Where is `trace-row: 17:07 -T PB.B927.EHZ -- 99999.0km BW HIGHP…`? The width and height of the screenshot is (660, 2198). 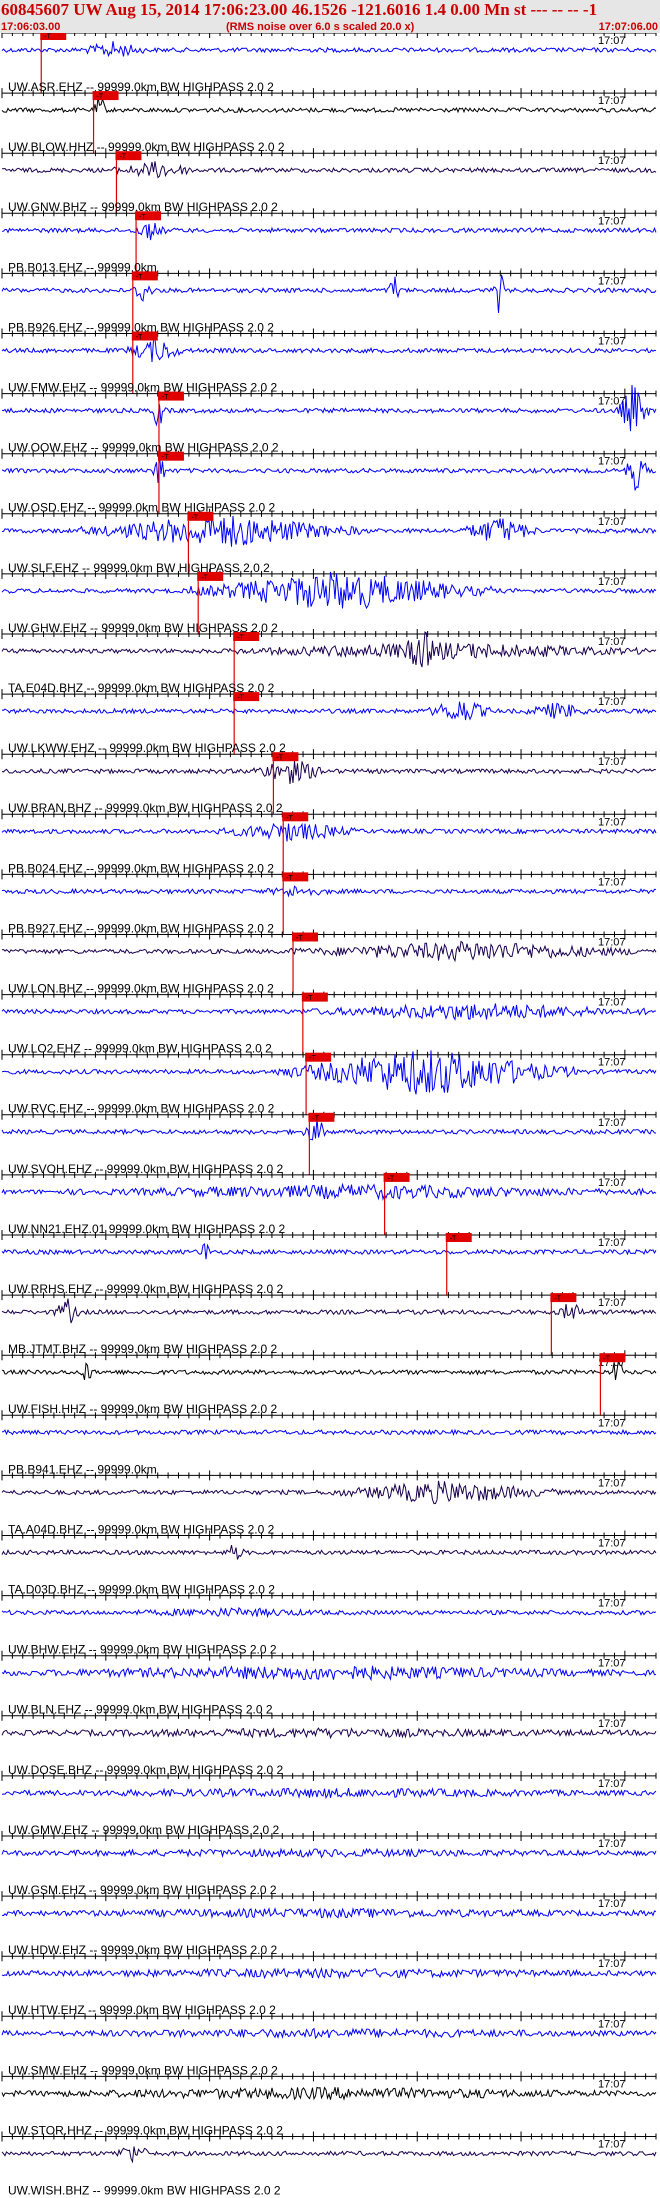 trace-row: 17:07 -T PB.B927.EHZ -- 99999.0km BW HIGHP… is located at coordinates (329, 902).